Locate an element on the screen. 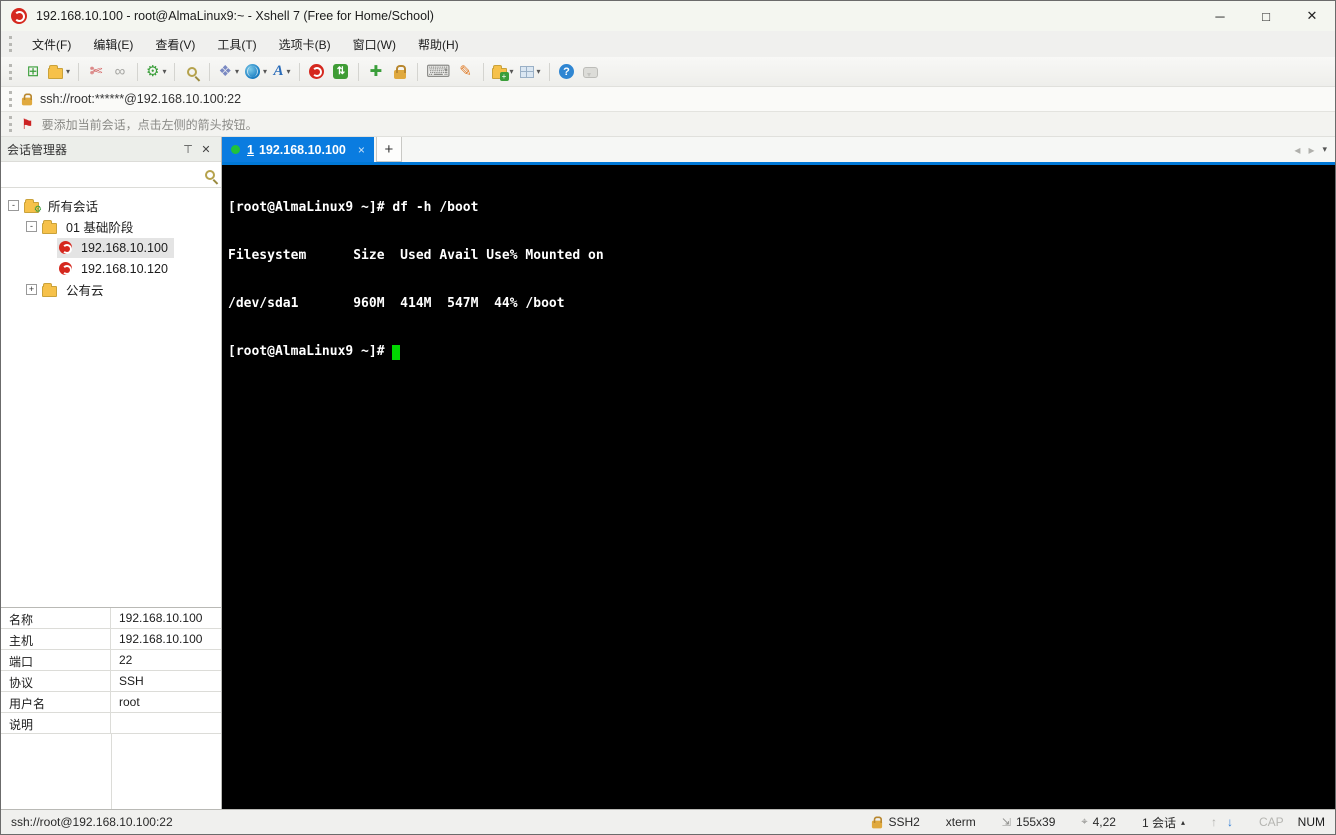 The width and height of the screenshot is (1336, 835). compose-button: ✎ is located at coordinates (466, 72).